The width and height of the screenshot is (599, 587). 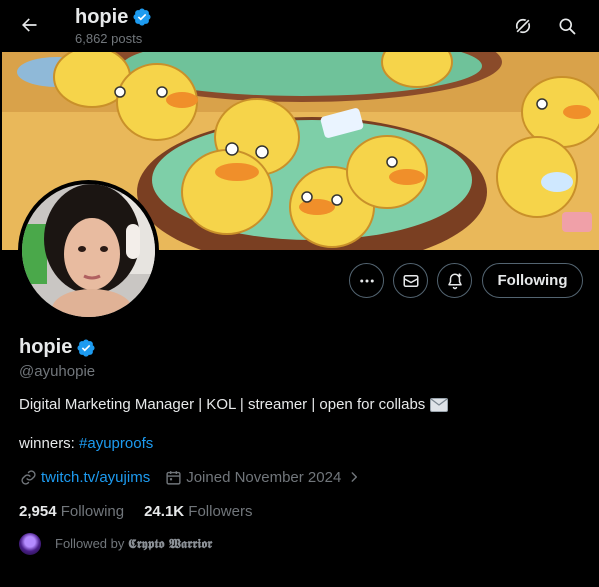 I want to click on website-link: twitch.tv/ayujims, so click(x=95, y=477).